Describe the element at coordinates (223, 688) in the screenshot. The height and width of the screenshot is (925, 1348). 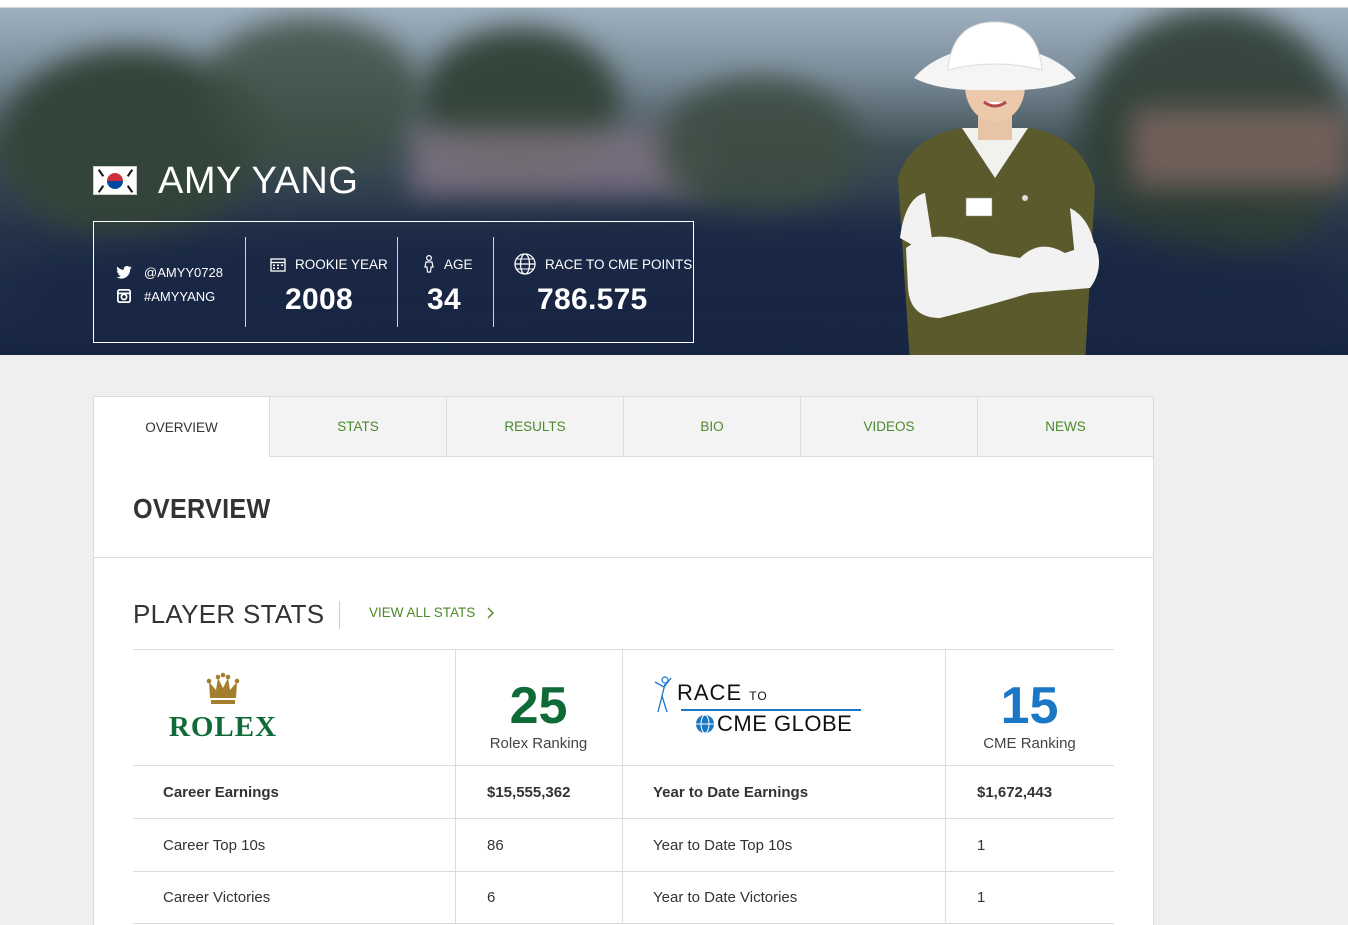
I see `crown-icon` at that location.